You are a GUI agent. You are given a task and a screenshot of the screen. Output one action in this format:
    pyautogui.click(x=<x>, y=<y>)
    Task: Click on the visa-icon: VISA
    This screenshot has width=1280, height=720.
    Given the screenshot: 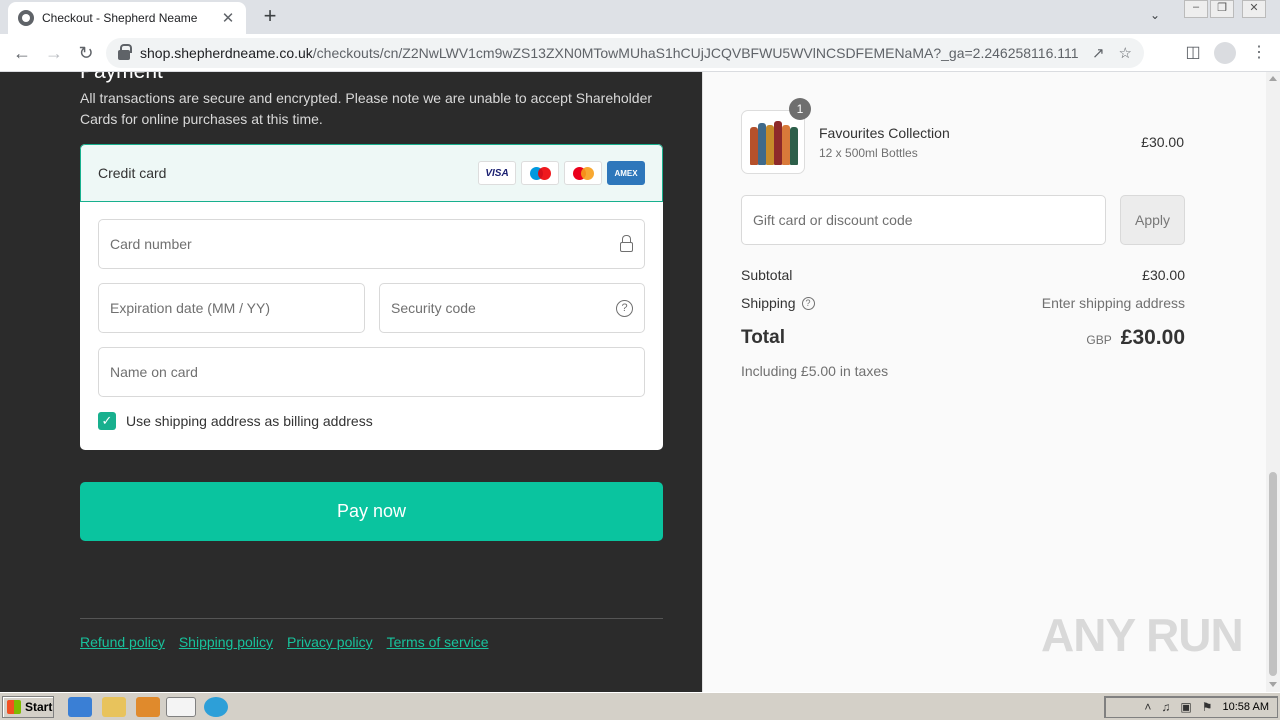 What is the action you would take?
    pyautogui.click(x=497, y=173)
    